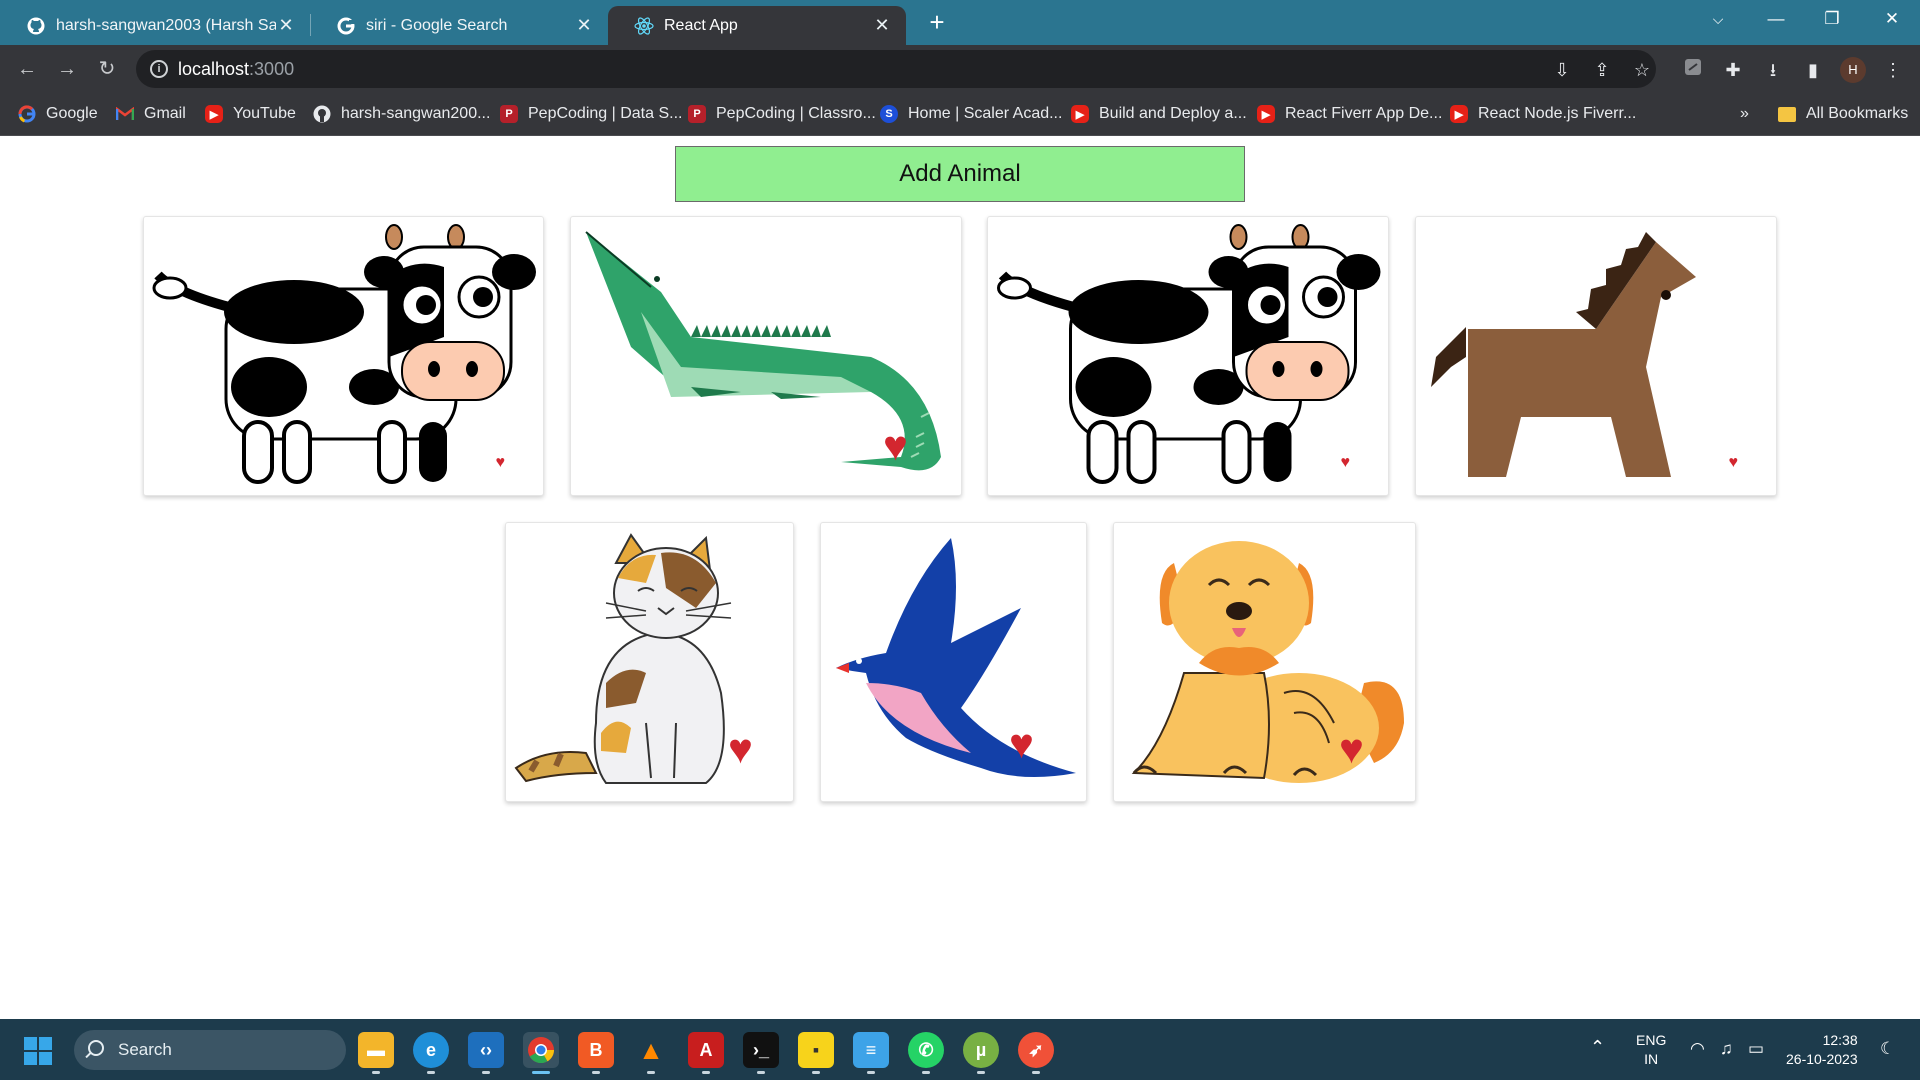 The height and width of the screenshot is (1080, 1920). What do you see at coordinates (1651, 1059) in the screenshot?
I see `region-code: IN` at bounding box center [1651, 1059].